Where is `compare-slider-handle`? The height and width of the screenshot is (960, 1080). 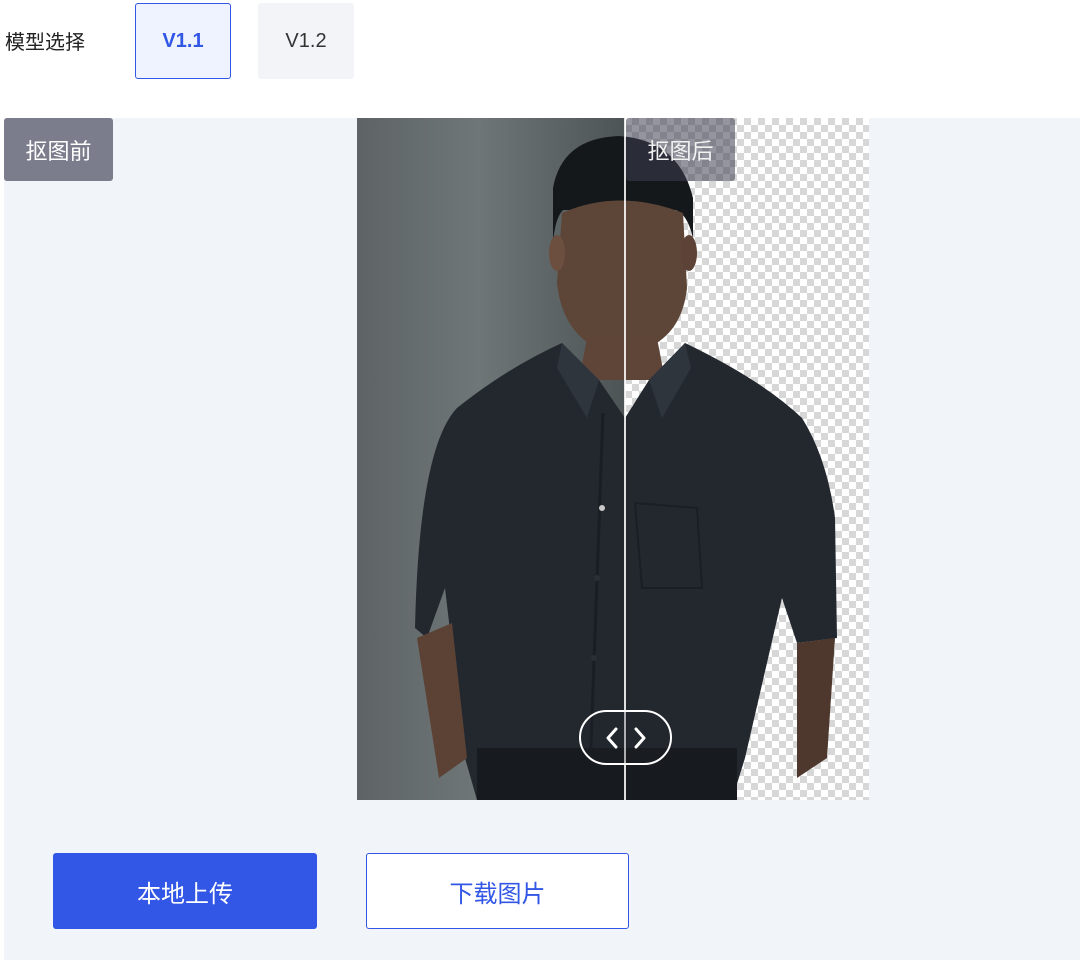 compare-slider-handle is located at coordinates (625, 737).